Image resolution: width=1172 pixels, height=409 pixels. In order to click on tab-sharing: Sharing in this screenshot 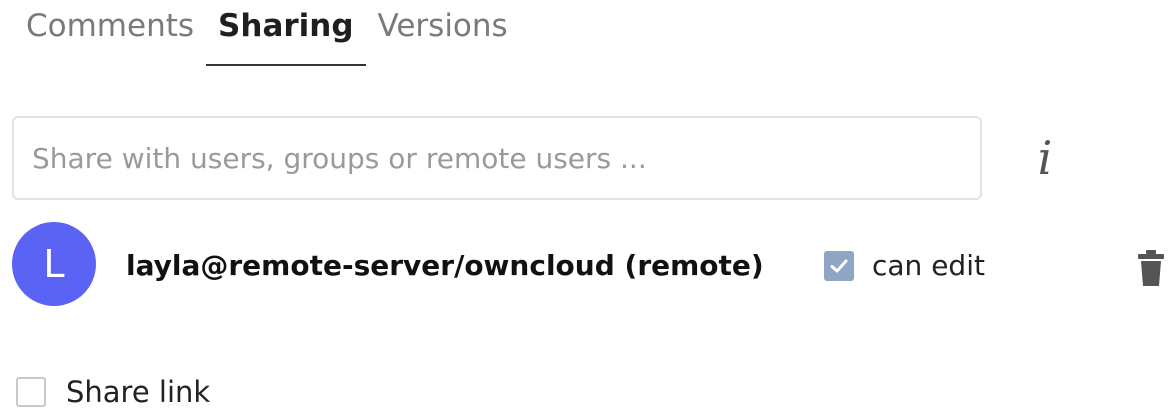, I will do `click(286, 33)`.